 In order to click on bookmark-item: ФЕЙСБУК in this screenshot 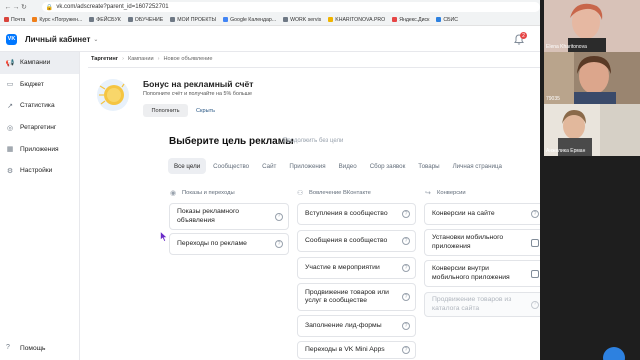, I will do `click(105, 19)`.